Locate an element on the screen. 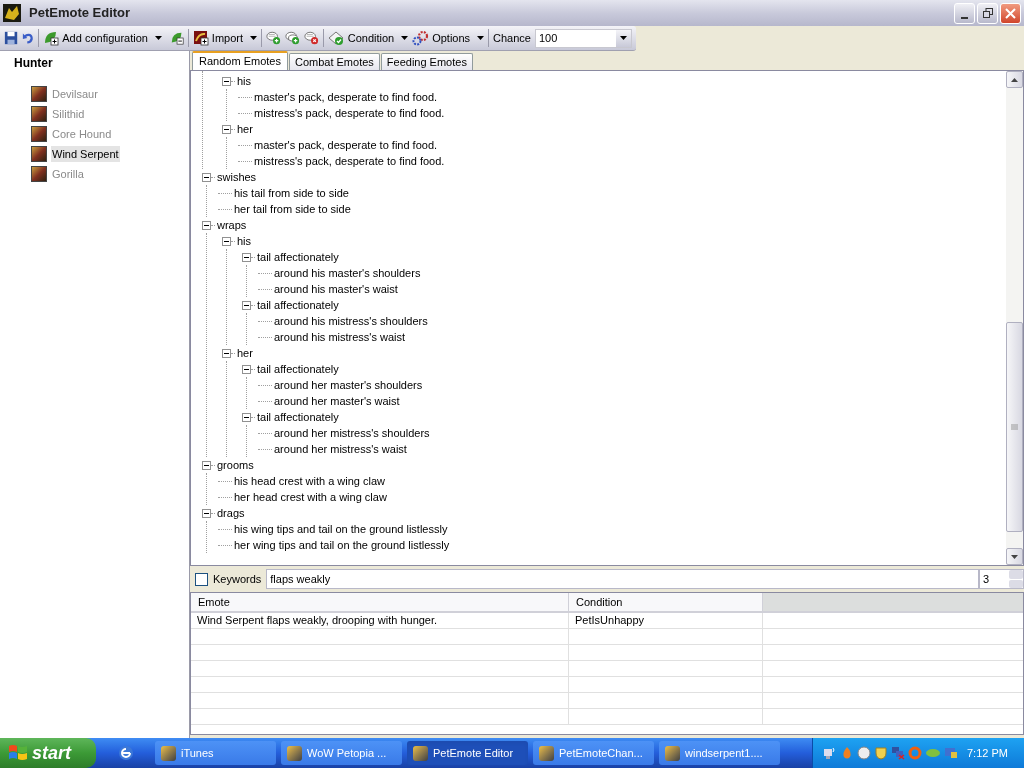  scroll-thumb is located at coordinates (1014, 427).